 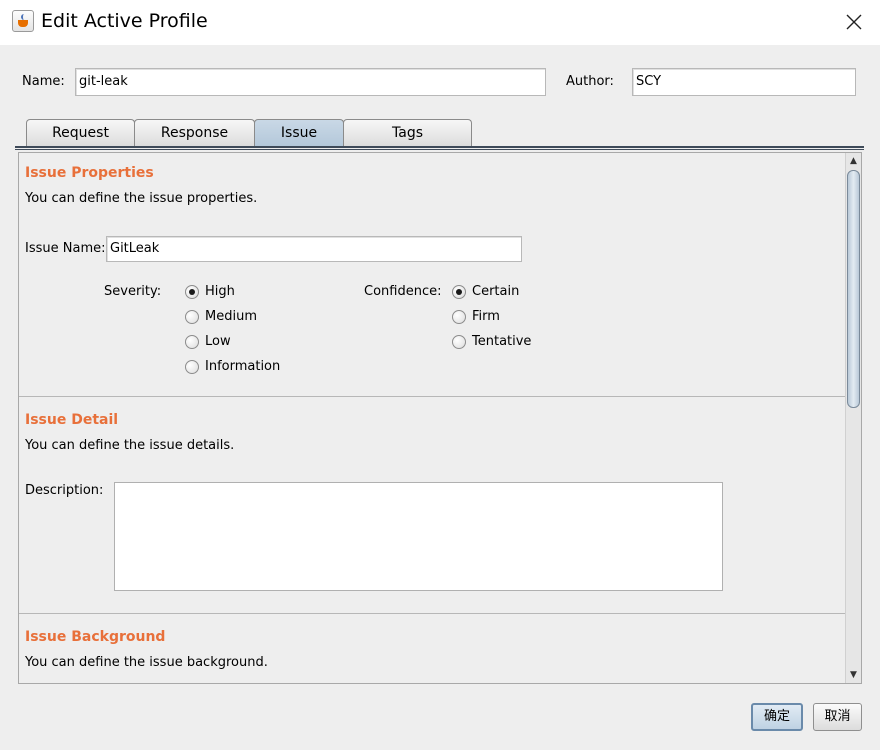 I want to click on title-bar: Edit Active Profile, so click(x=440, y=22).